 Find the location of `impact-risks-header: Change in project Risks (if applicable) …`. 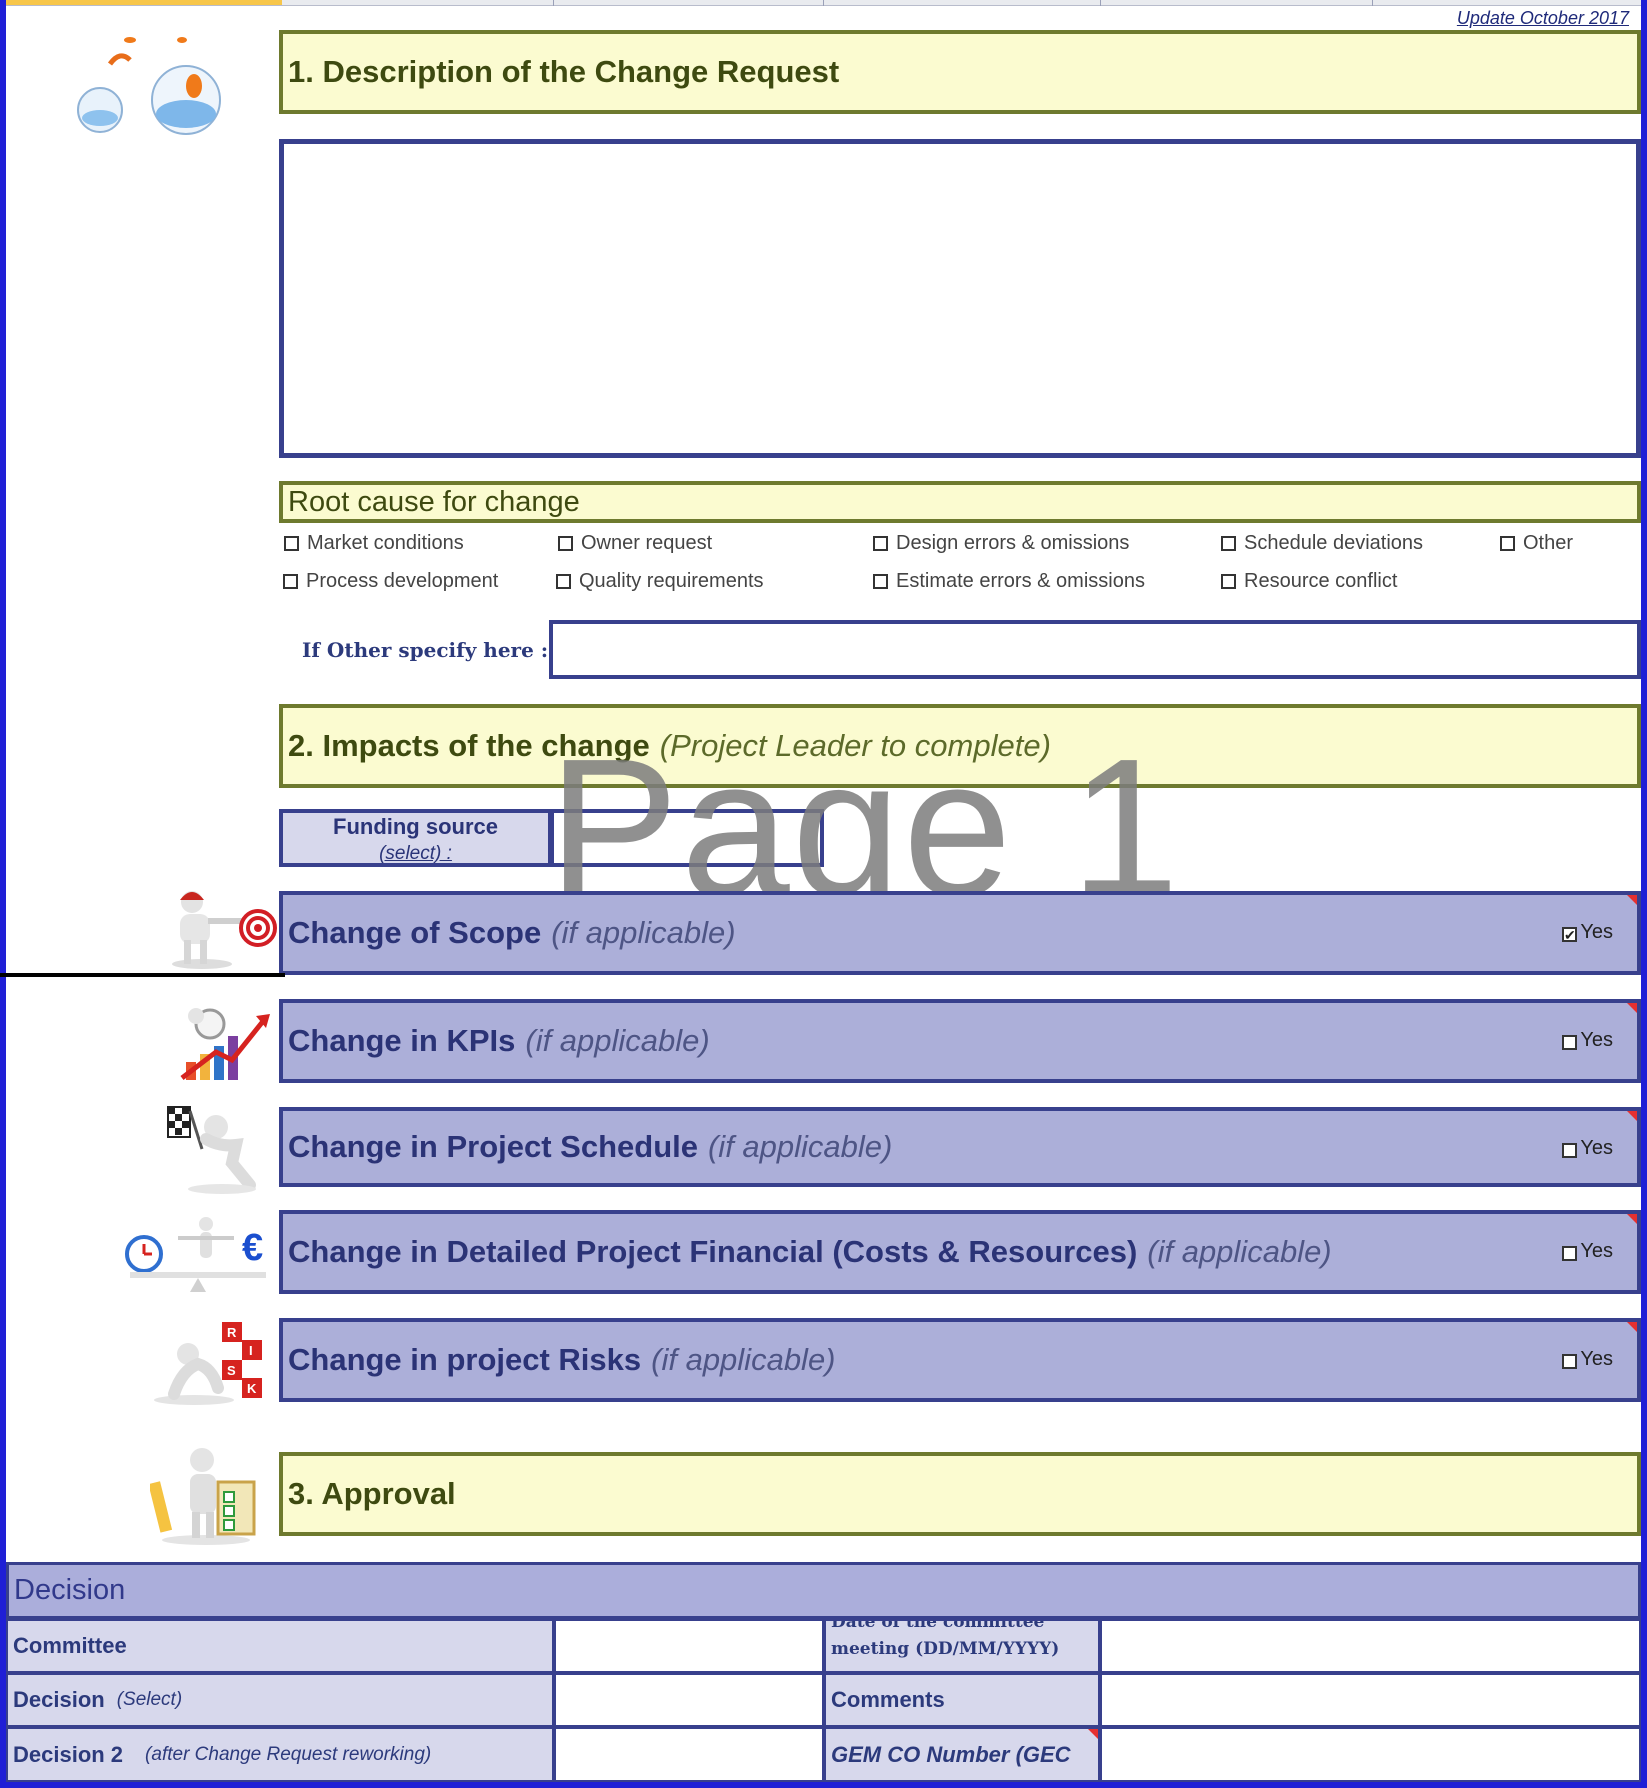

impact-risks-header: Change in project Risks (if applicable) … is located at coordinates (960, 1360).